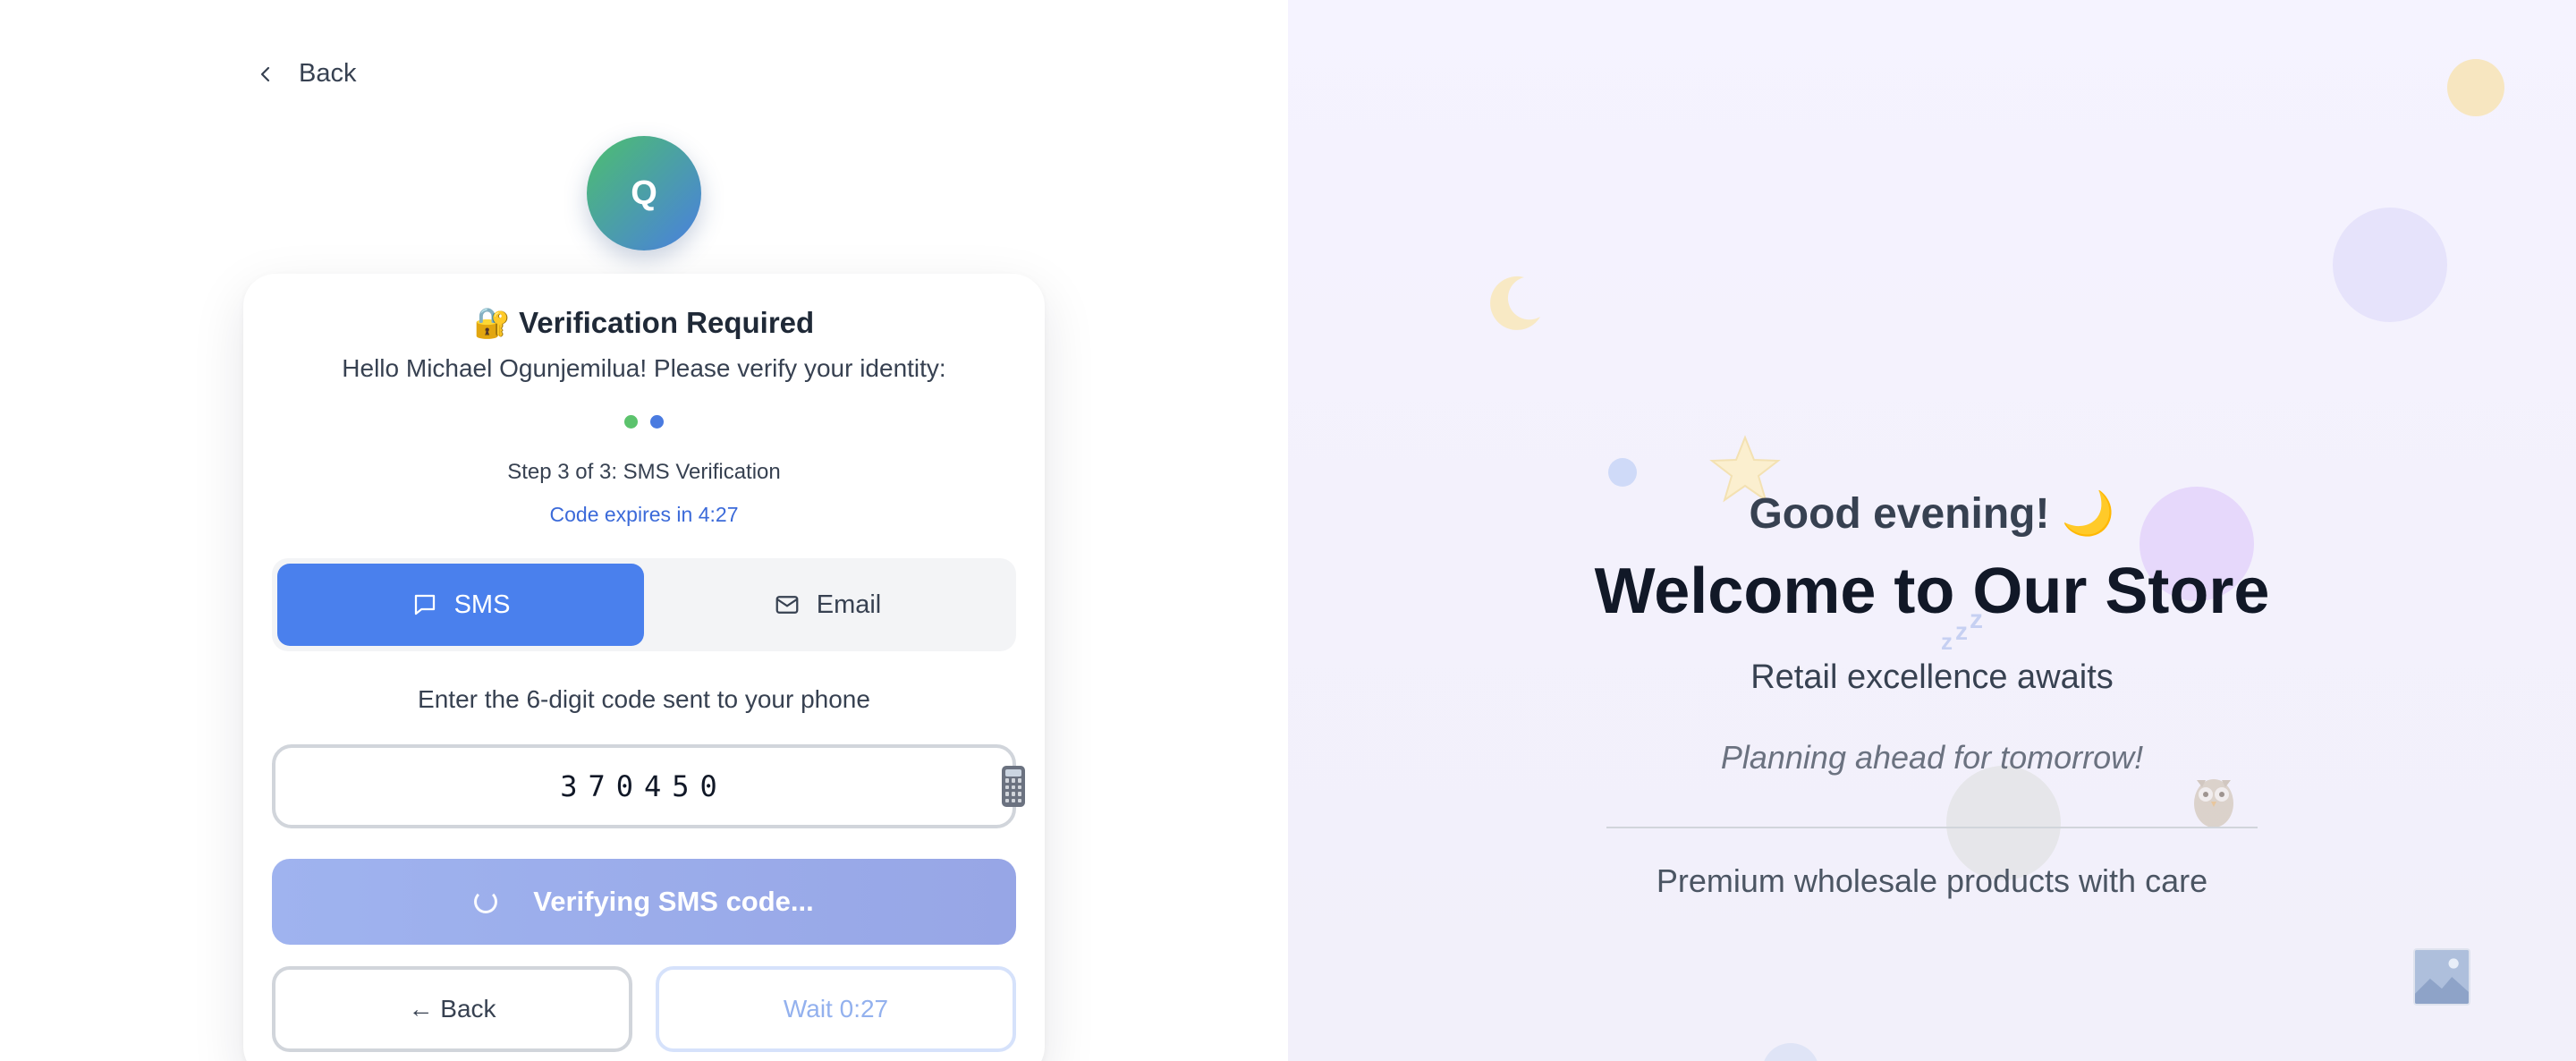 This screenshot has width=2576, height=1061. What do you see at coordinates (2441, 977) in the screenshot?
I see `picture-icon` at bounding box center [2441, 977].